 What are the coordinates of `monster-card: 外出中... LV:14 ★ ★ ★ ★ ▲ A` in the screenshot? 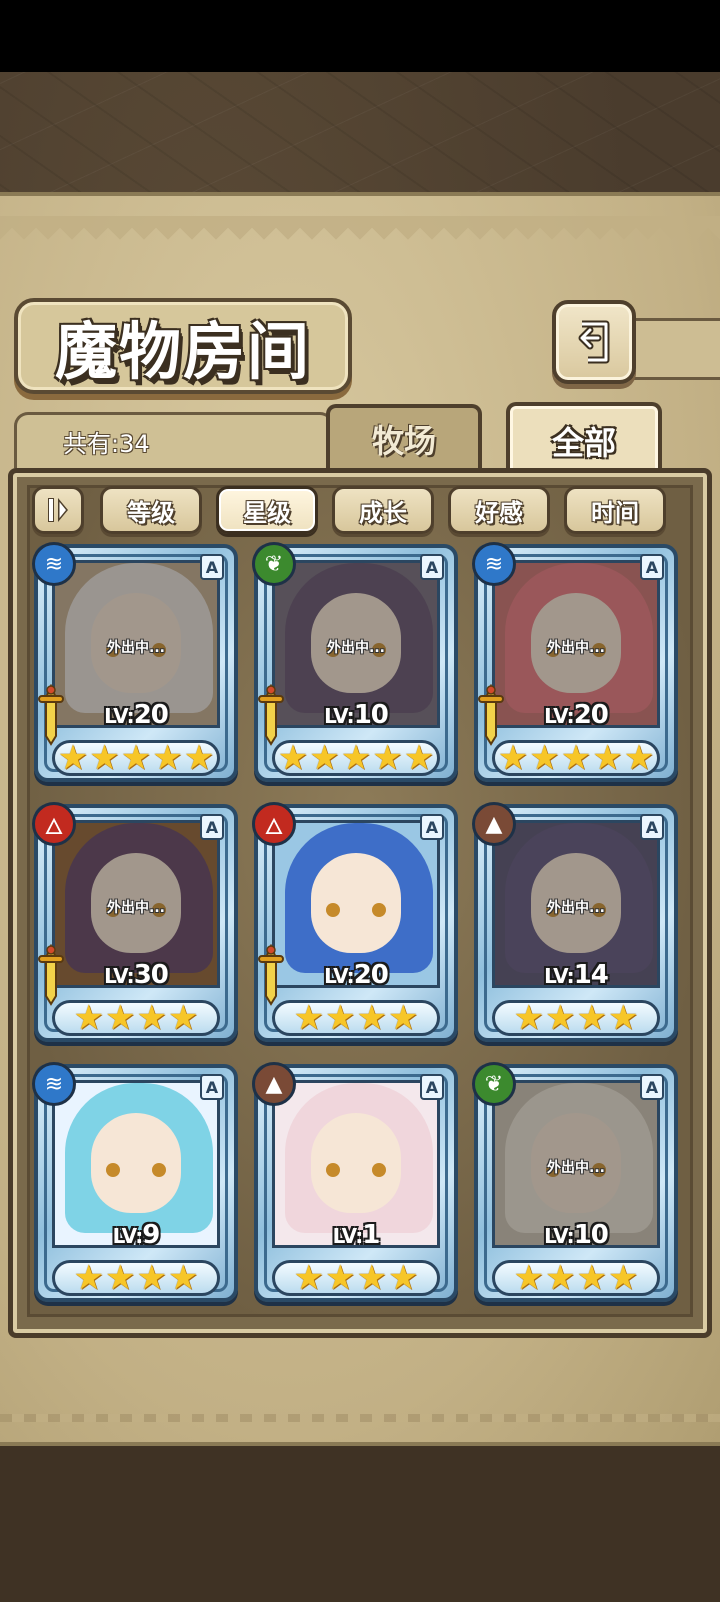 It's located at (575, 922).